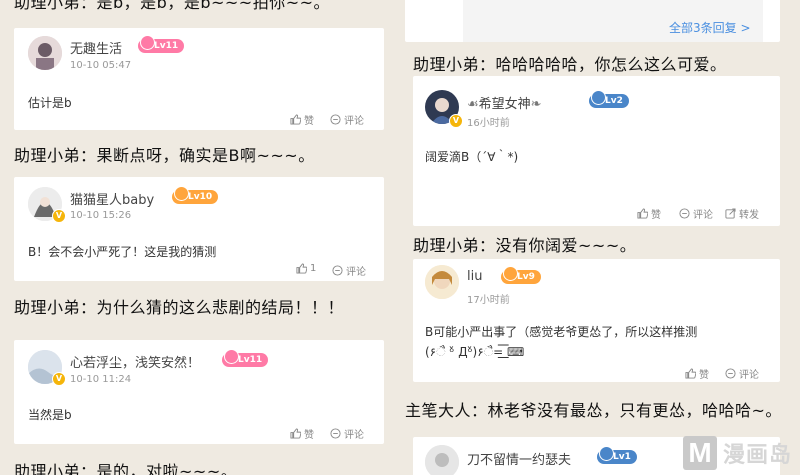  Describe the element at coordinates (164, 155) in the screenshot. I see `caption: 助理小弟：果断点呀，确实是B啊~~~。` at that location.